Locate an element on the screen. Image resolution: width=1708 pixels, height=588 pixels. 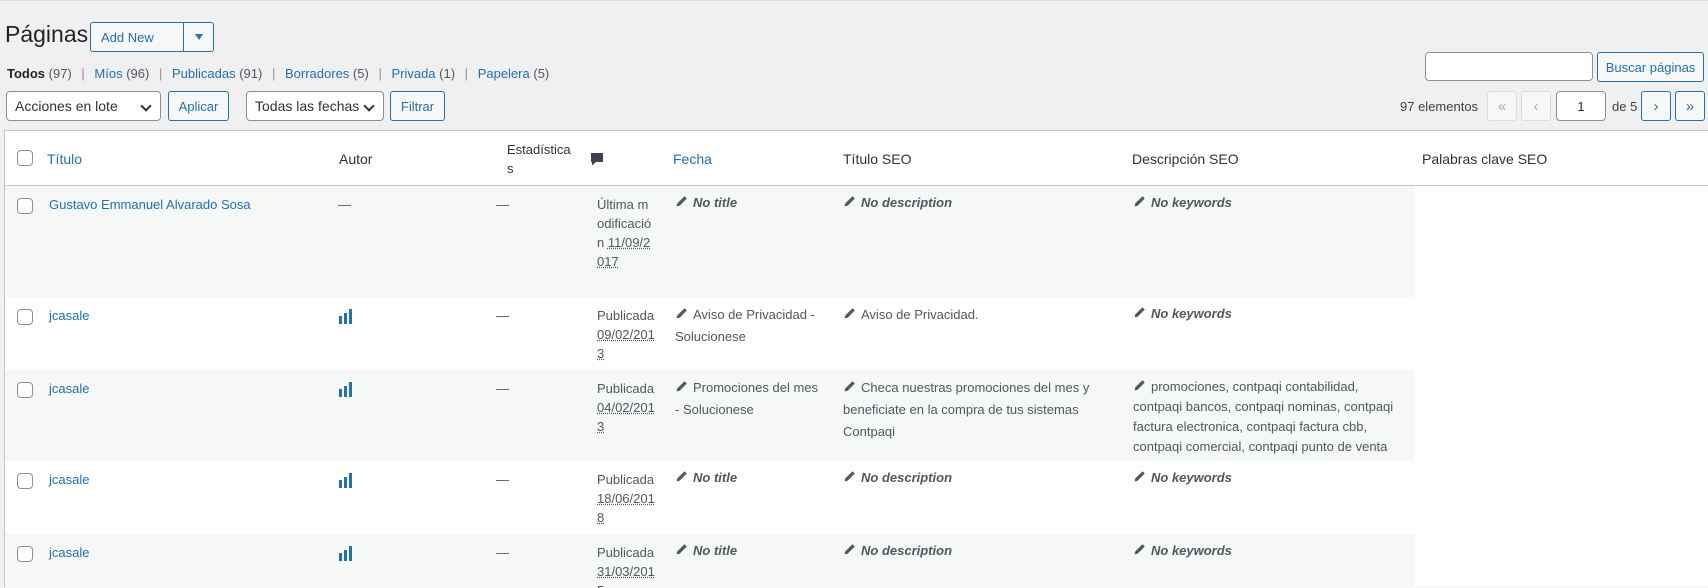
column-seo-description: Descripción SEO is located at coordinates (1185, 158).